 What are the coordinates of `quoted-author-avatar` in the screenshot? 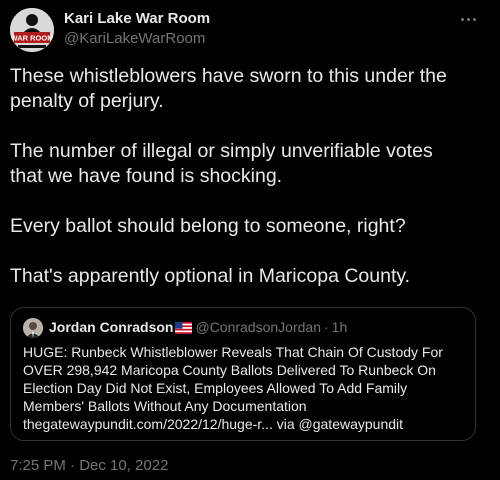 It's located at (33, 328).